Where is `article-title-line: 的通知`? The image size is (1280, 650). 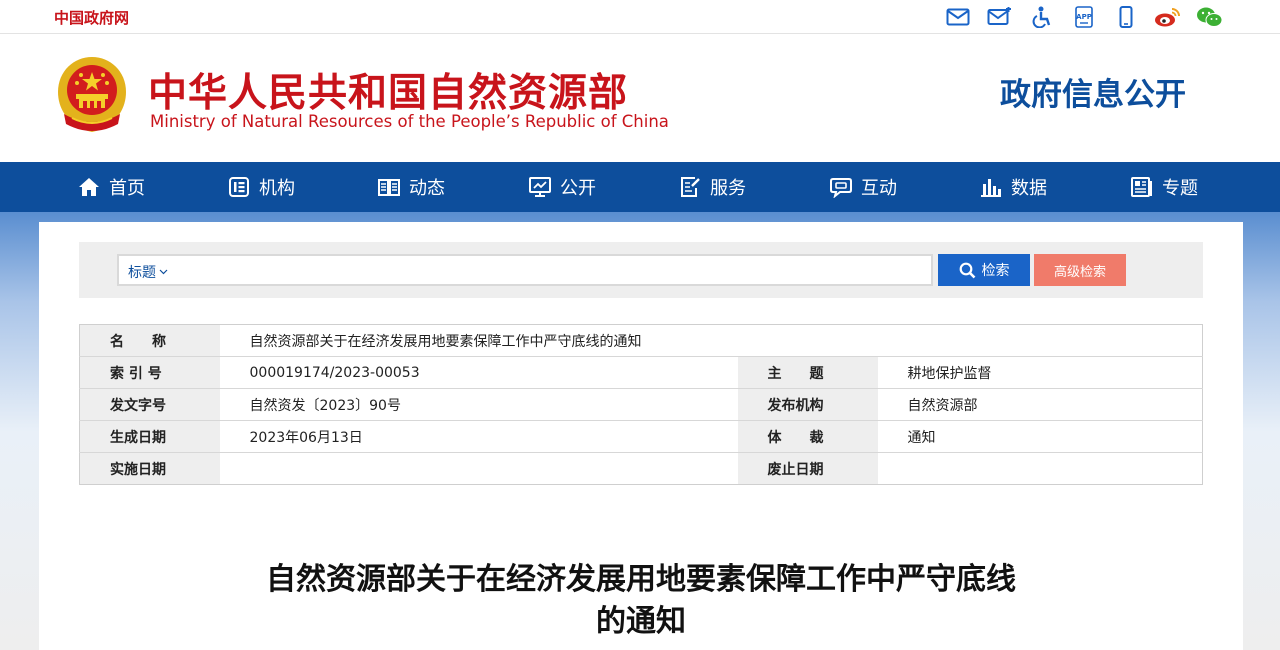
article-title-line: 的通知 is located at coordinates (641, 621).